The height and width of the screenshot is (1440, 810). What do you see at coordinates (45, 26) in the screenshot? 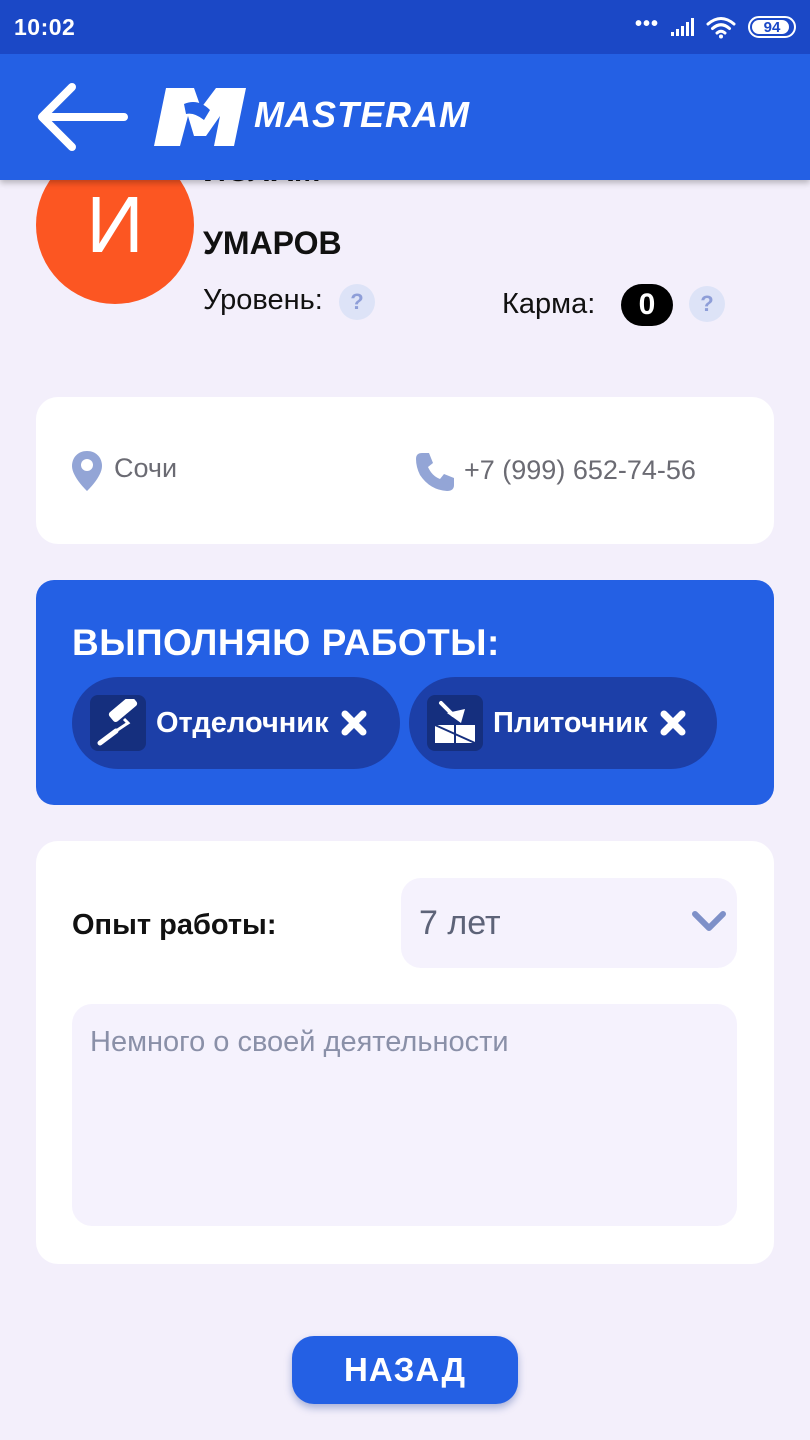
I see `status-time: 10:02` at bounding box center [45, 26].